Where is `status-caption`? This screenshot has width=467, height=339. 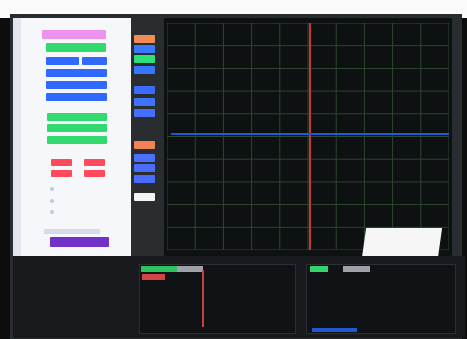 status-caption is located at coordinates (72, 231).